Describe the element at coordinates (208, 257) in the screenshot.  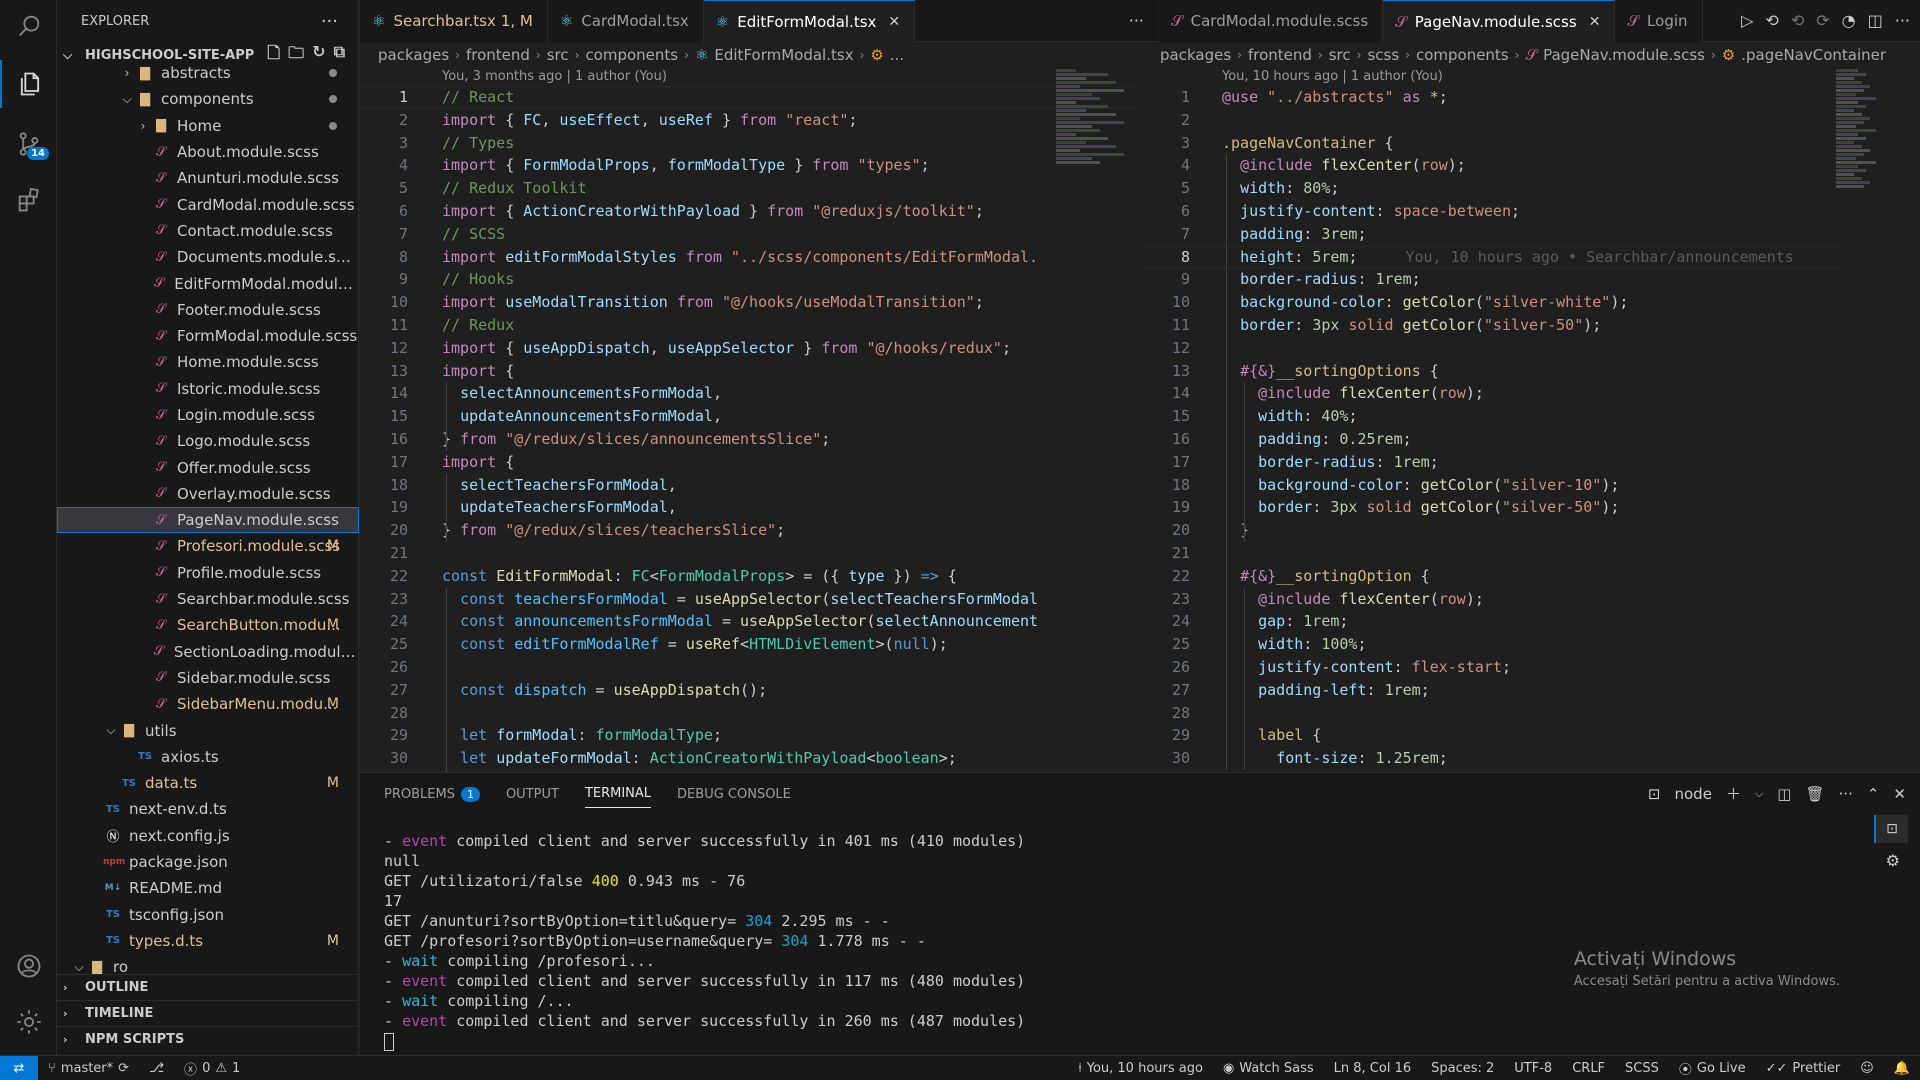
I see `file-item: 𝒮 Documents.module.scss` at that location.